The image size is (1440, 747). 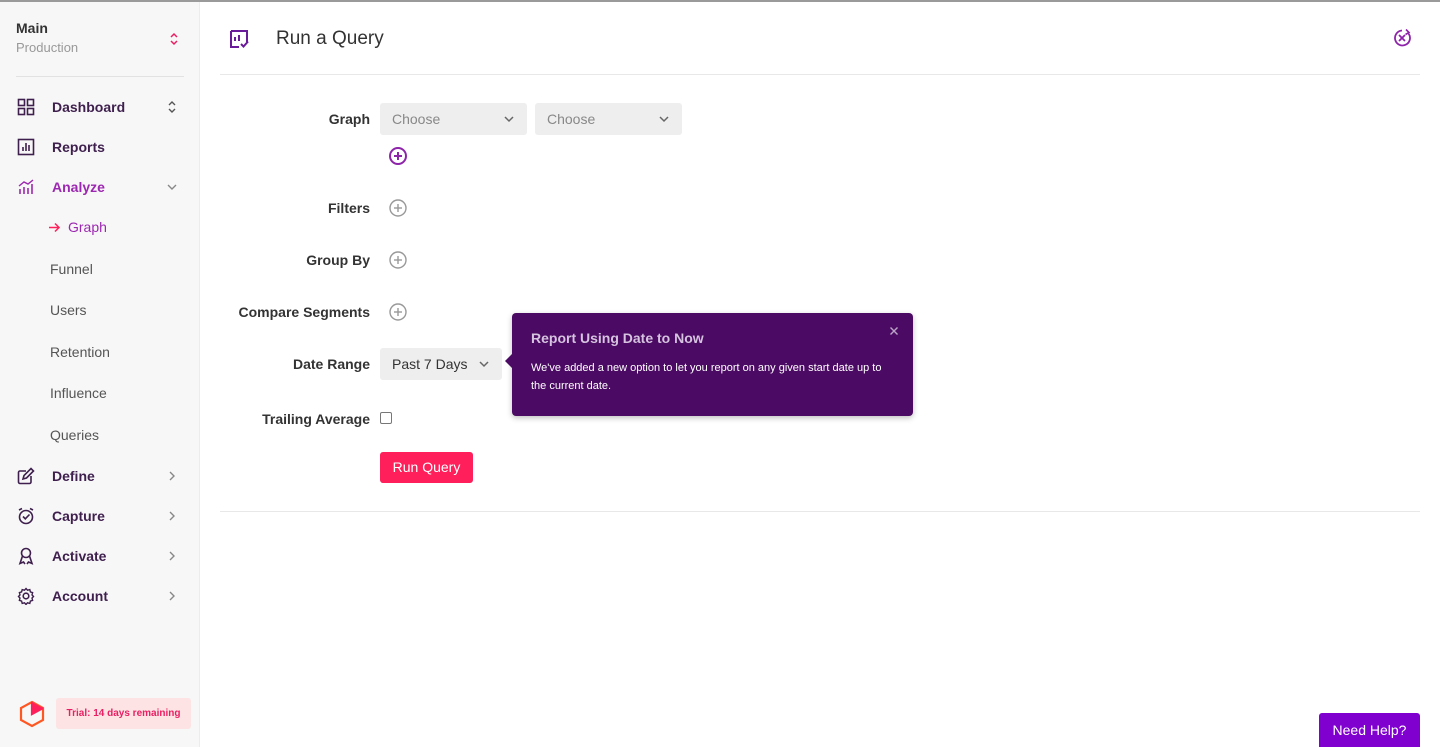 I want to click on sidebar-subitem-graph: Graph, so click(x=100, y=227).